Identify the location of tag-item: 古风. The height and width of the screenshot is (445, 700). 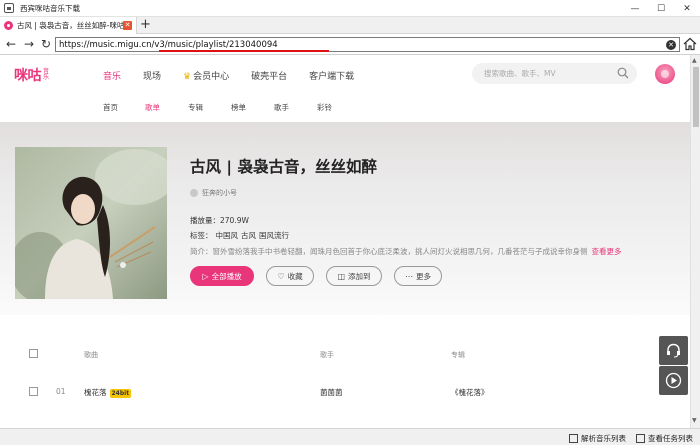
(248, 235).